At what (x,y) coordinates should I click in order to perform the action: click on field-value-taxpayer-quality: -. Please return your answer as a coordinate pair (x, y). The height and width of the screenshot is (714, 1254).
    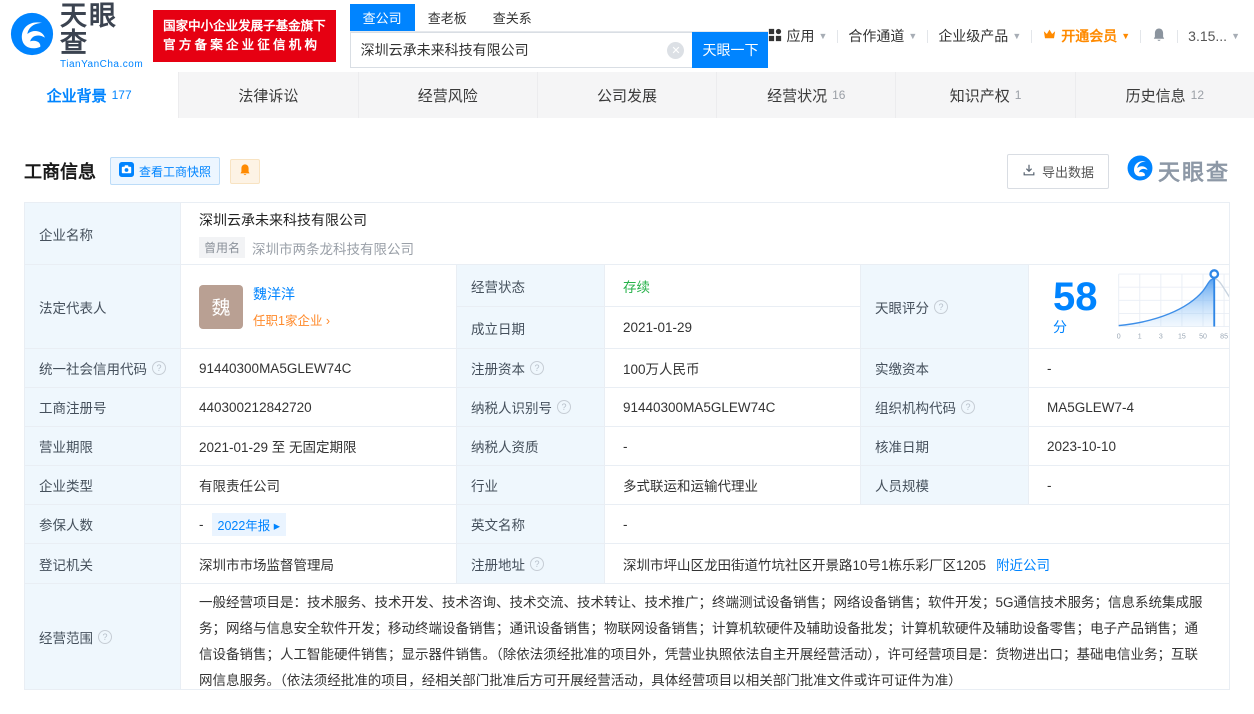
    Looking at the image, I should click on (733, 446).